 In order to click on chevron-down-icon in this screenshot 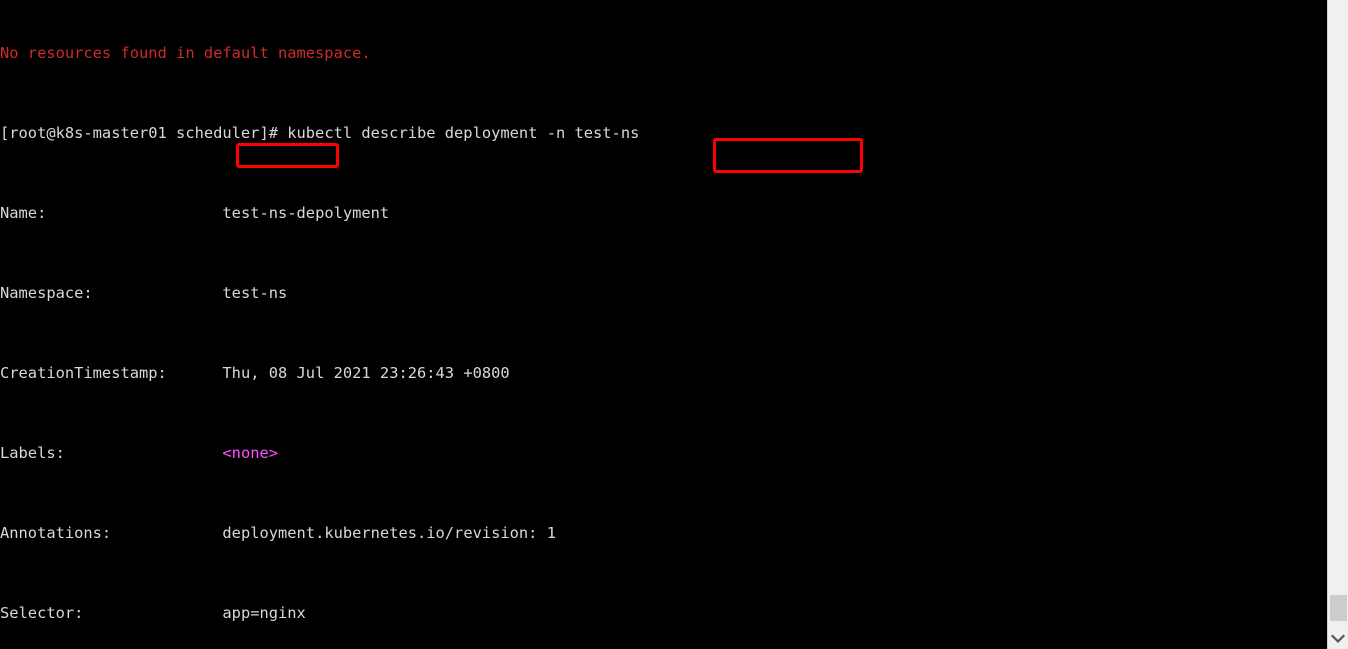, I will do `click(1338, 639)`.